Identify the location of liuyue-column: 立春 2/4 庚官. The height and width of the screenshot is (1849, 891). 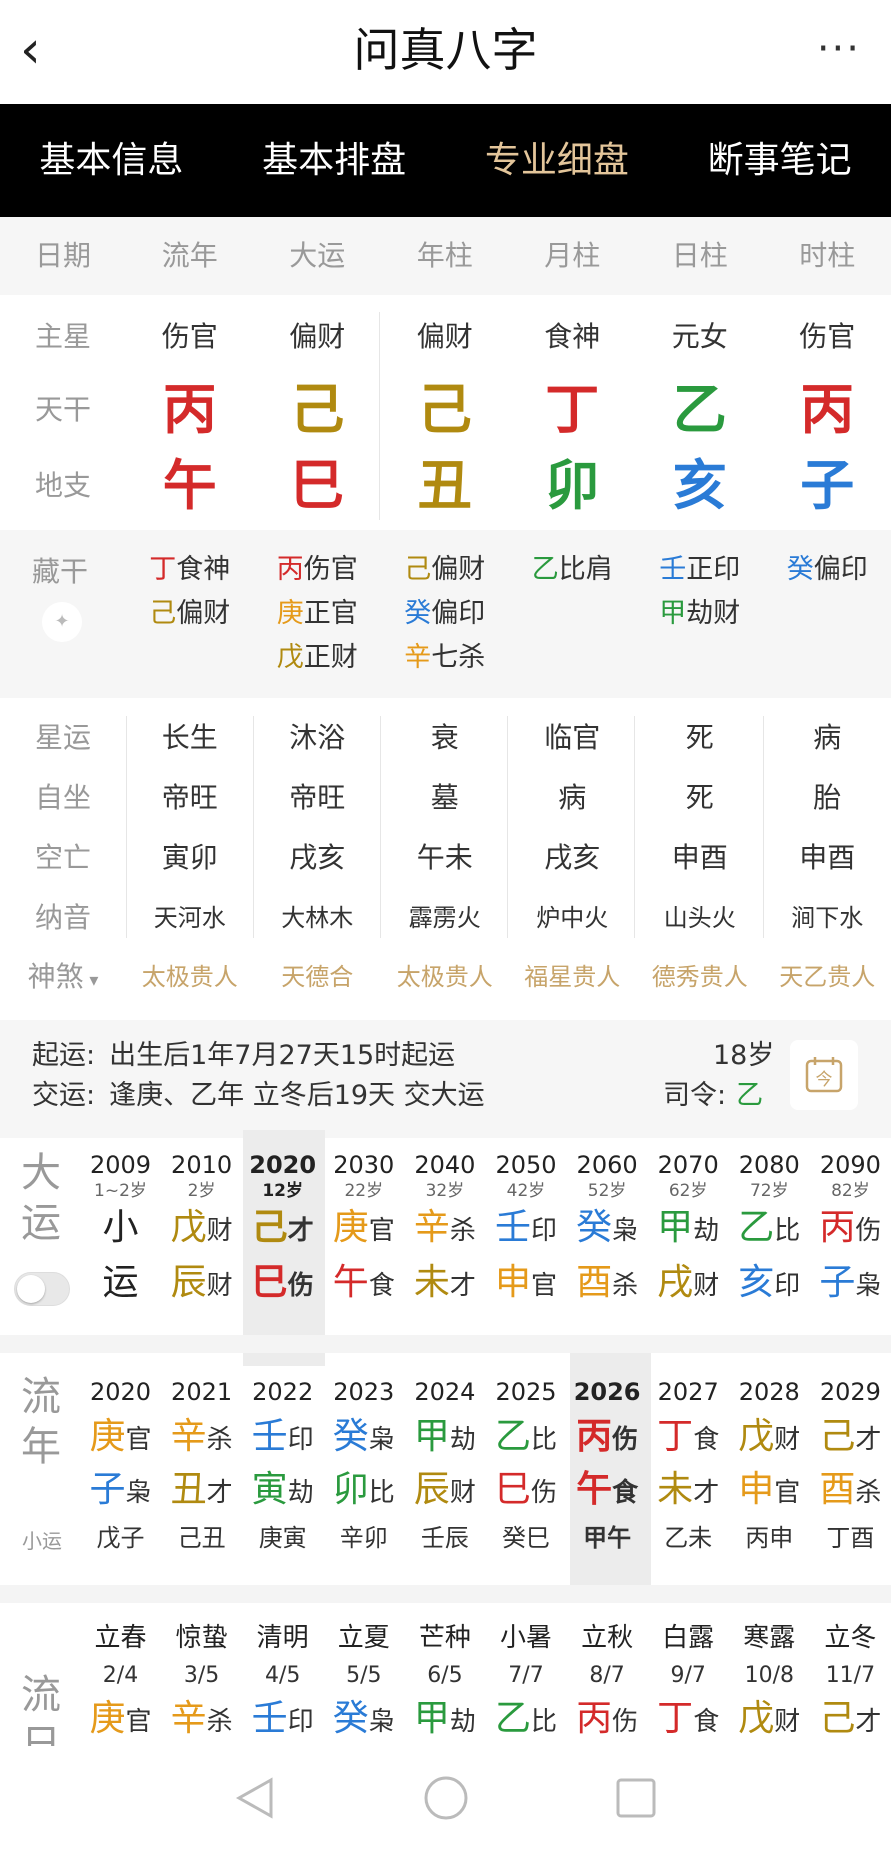
(120, 1682).